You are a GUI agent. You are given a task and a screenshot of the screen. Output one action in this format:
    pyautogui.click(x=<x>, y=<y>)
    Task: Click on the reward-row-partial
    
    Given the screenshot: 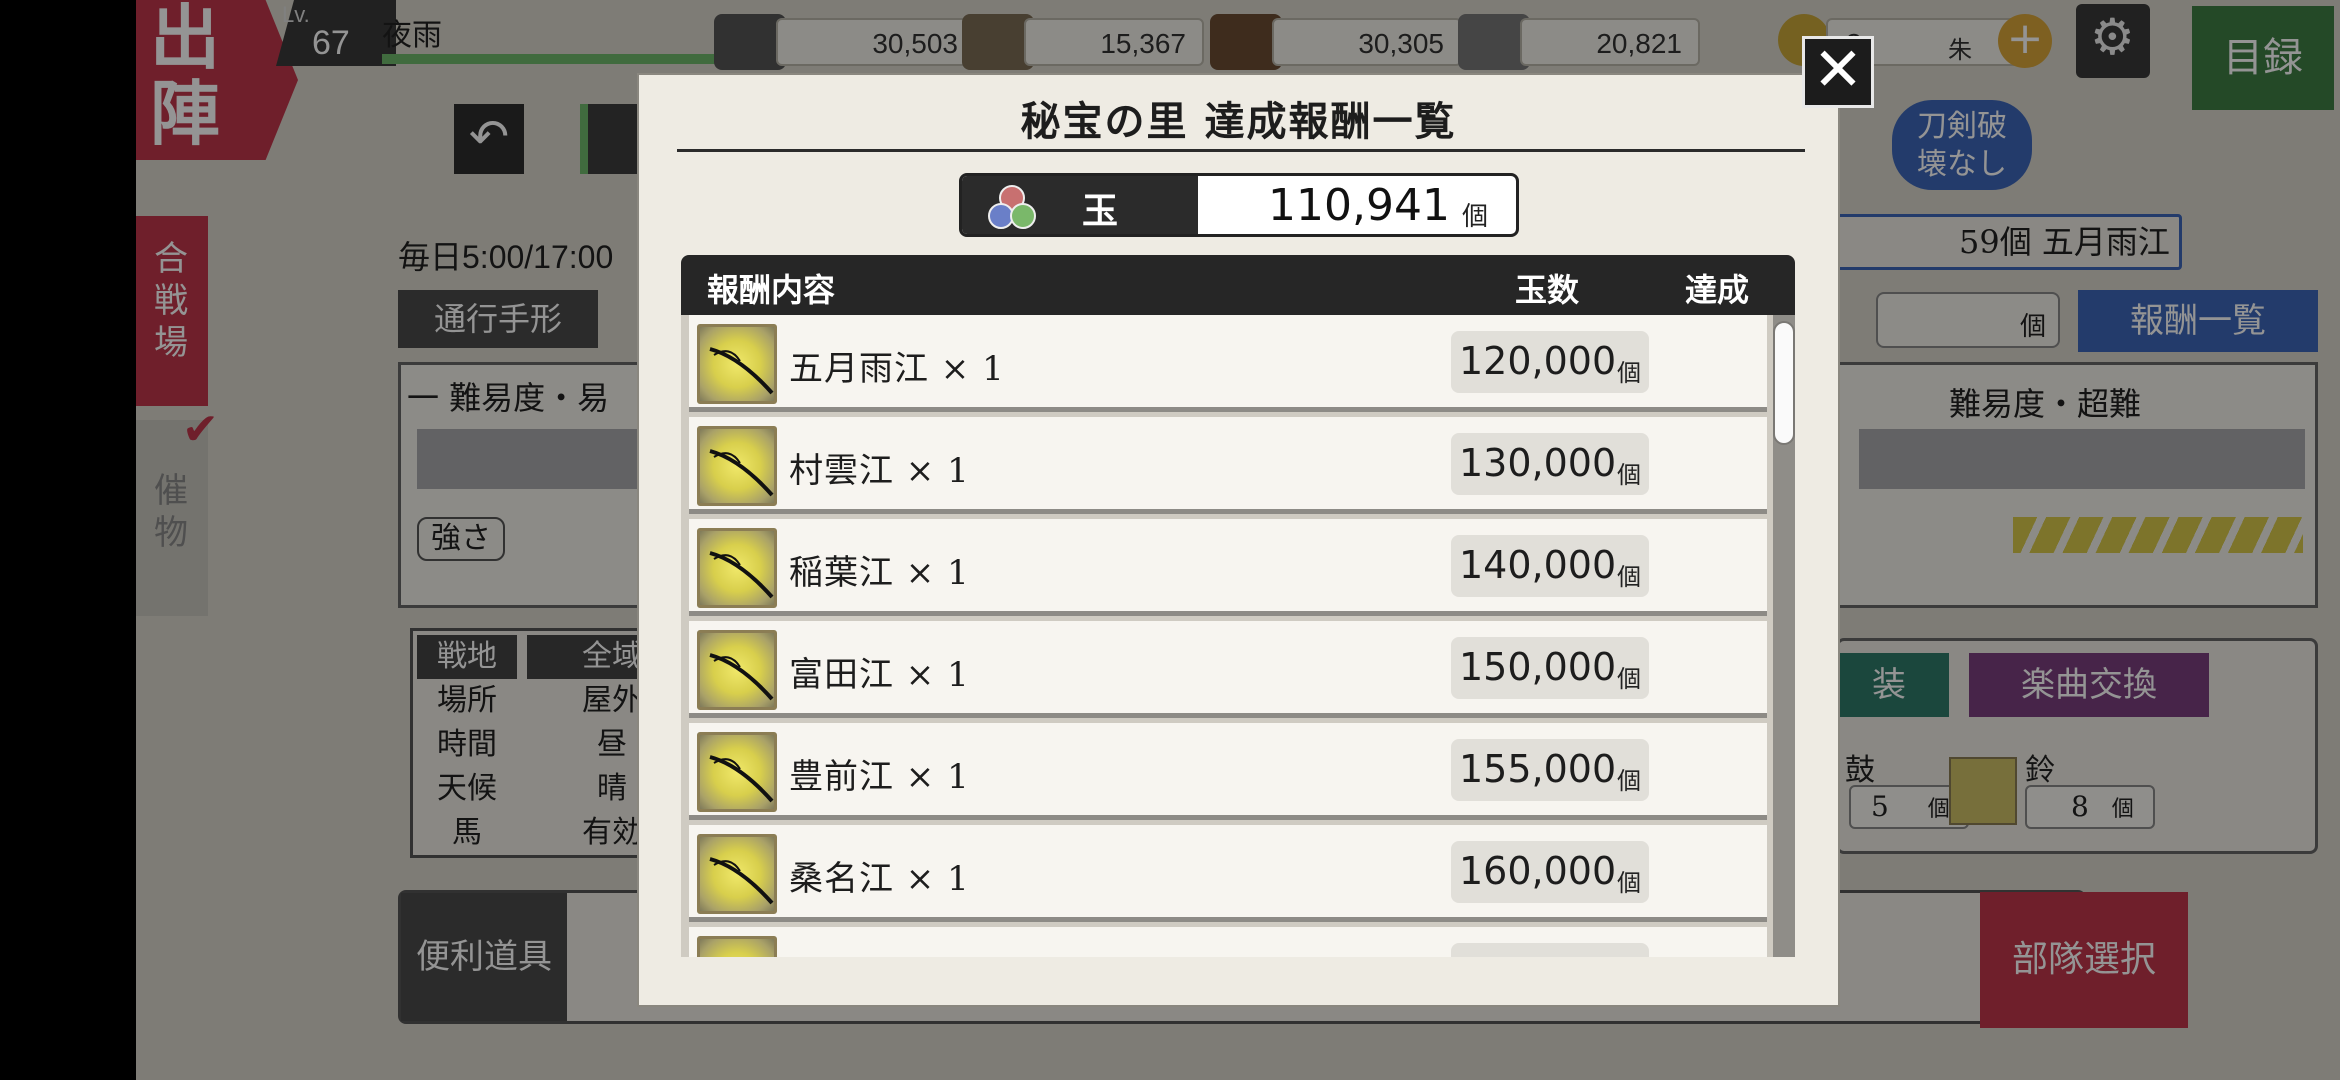 What is the action you would take?
    pyautogui.click(x=1228, y=942)
    